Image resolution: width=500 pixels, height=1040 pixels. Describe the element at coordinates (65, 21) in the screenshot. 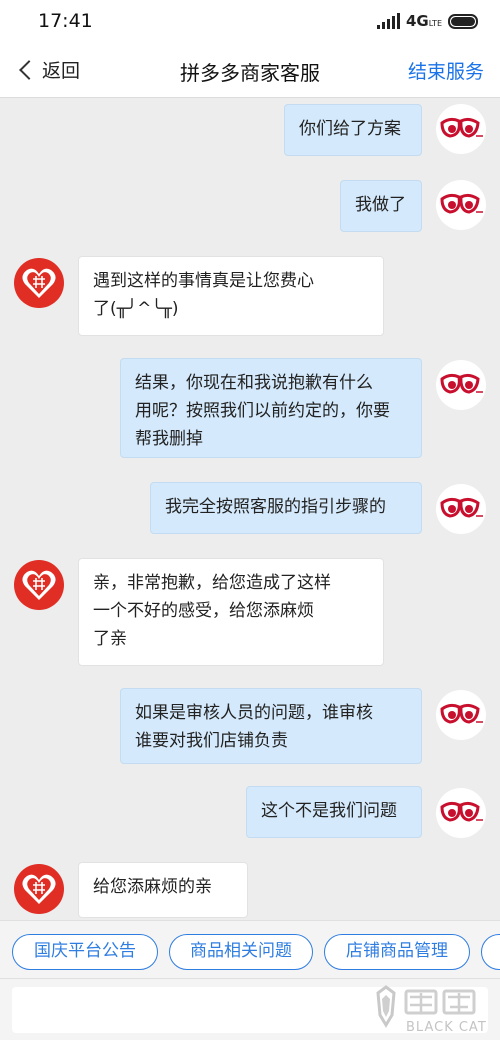

I see `status-time: 17:41` at that location.